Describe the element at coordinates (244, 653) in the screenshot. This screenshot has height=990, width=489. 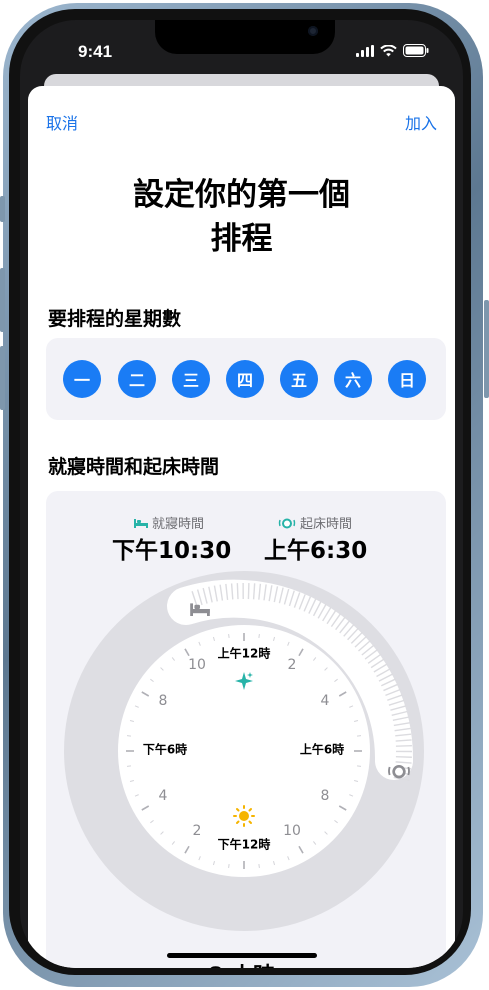
I see `clock-label-midnight: 上午12時` at that location.